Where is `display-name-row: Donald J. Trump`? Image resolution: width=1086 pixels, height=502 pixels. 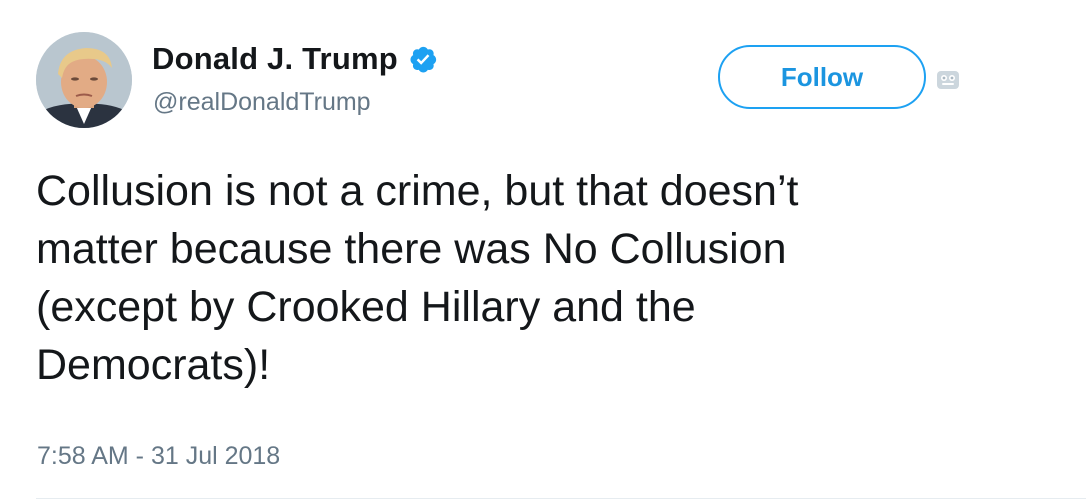
display-name-row: Donald J. Trump is located at coordinates (295, 59).